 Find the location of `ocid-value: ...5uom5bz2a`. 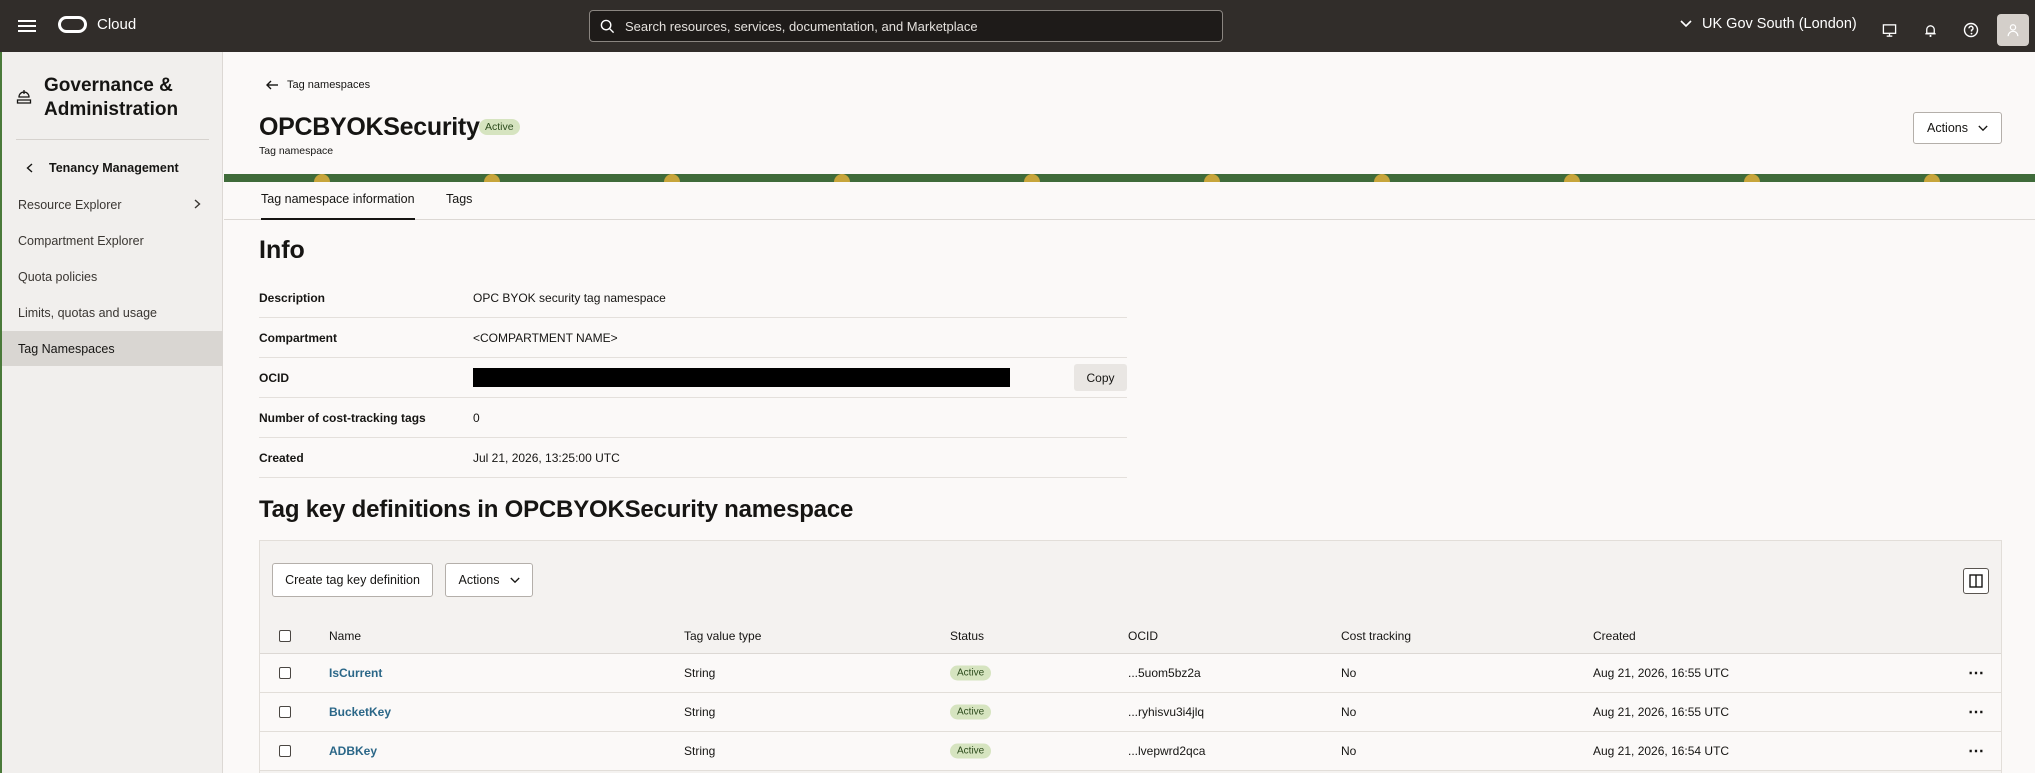

ocid-value: ...5uom5bz2a is located at coordinates (1164, 673).